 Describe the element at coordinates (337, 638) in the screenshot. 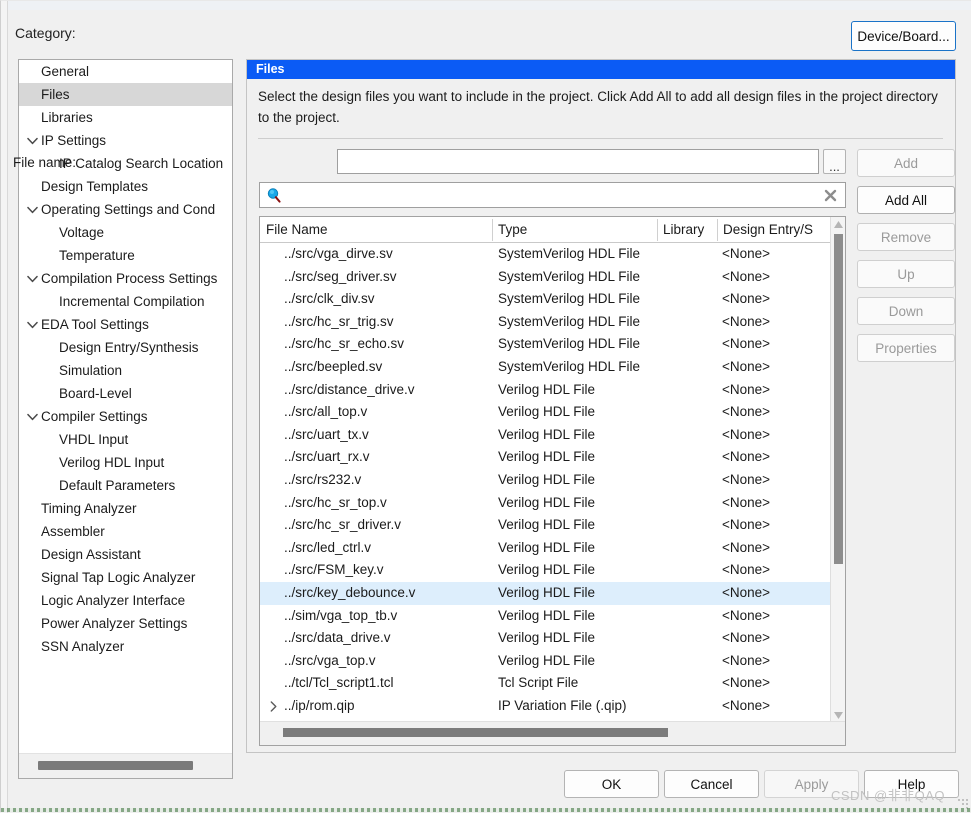

I see `cell-name: ../src/data_drive.v` at that location.